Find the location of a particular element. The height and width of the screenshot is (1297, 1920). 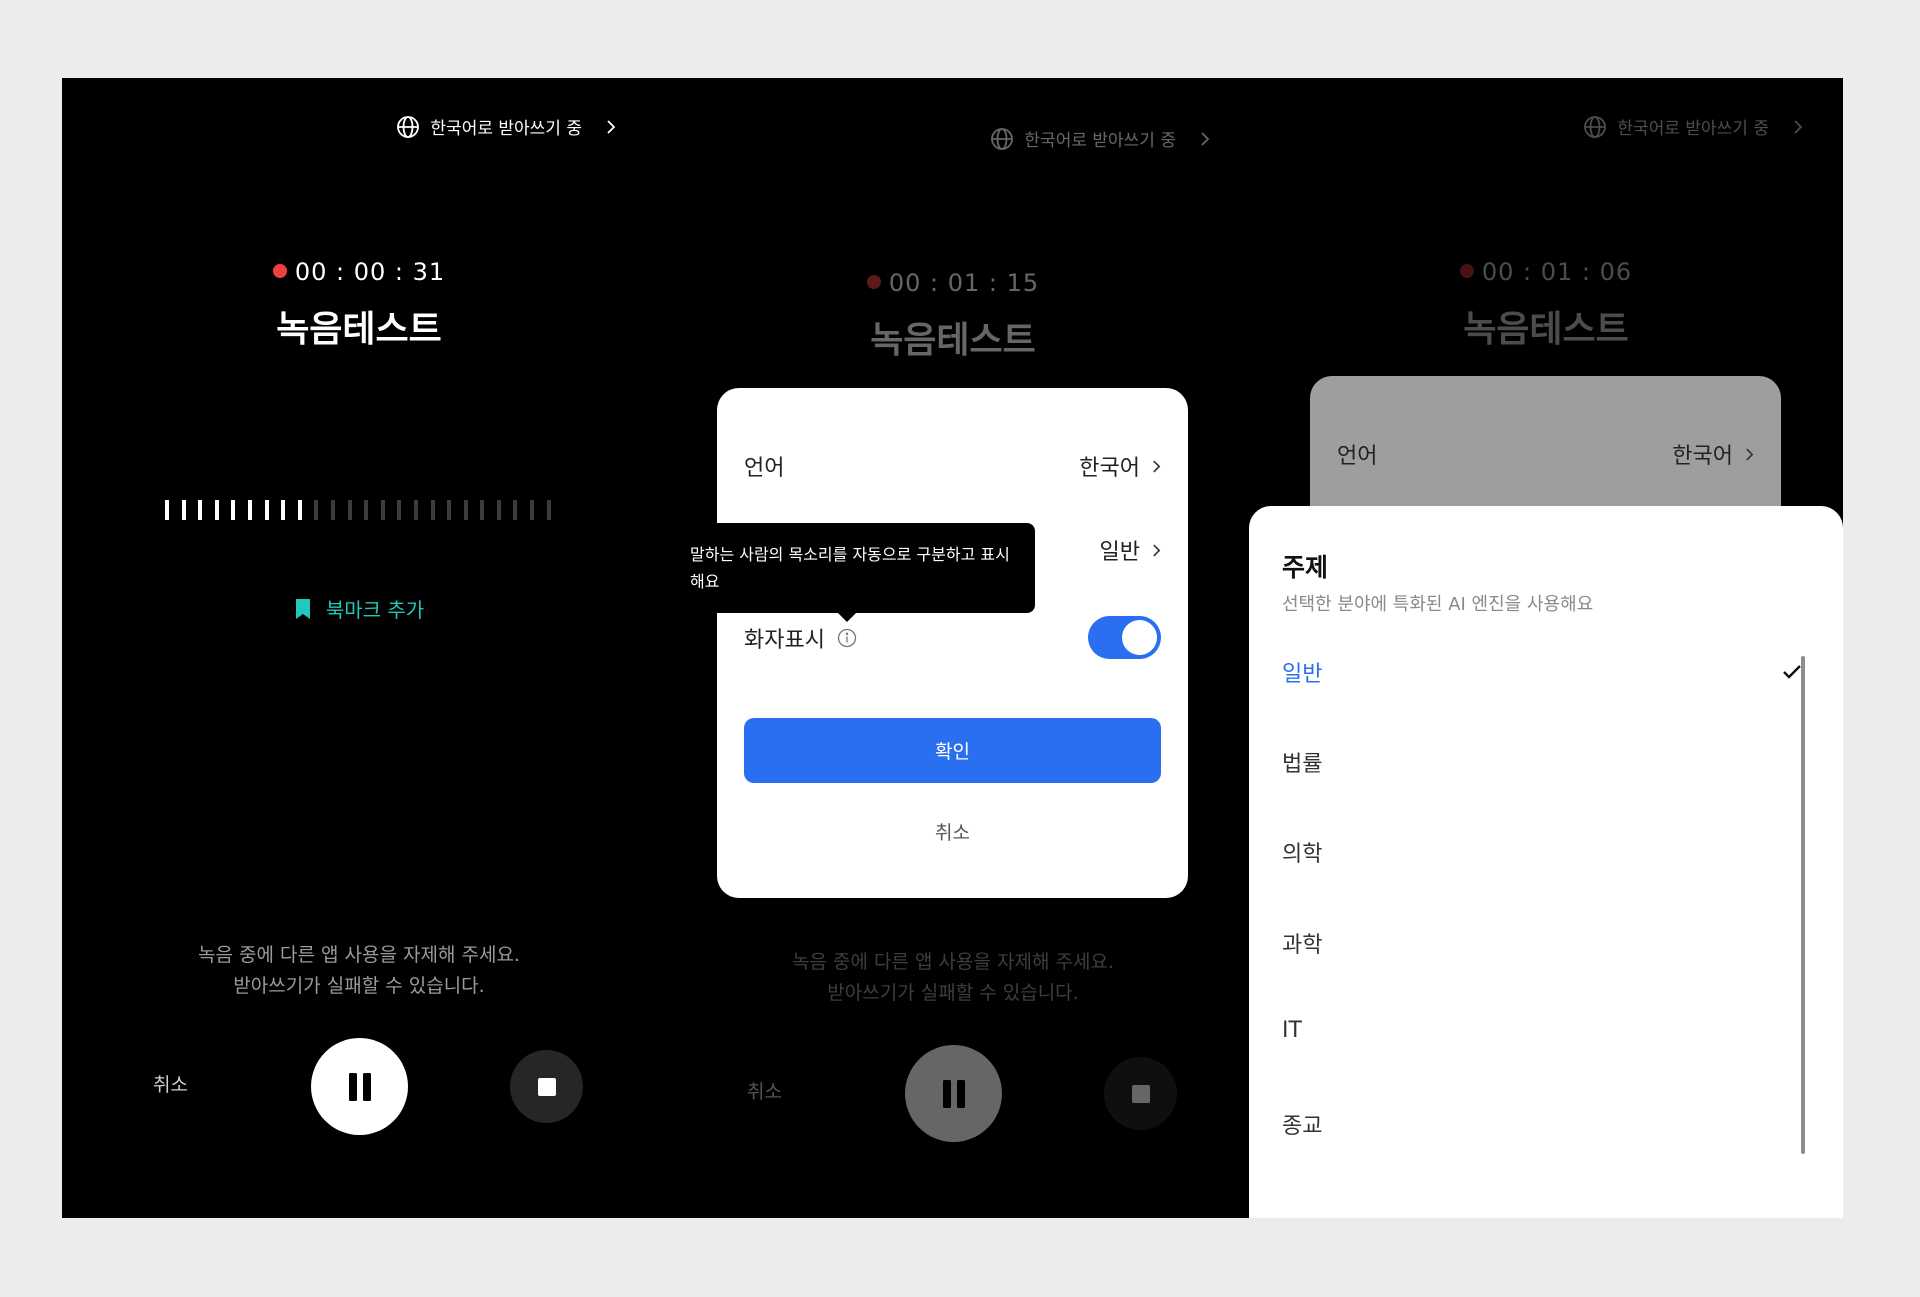

toggle-knob is located at coordinates (1139, 637).